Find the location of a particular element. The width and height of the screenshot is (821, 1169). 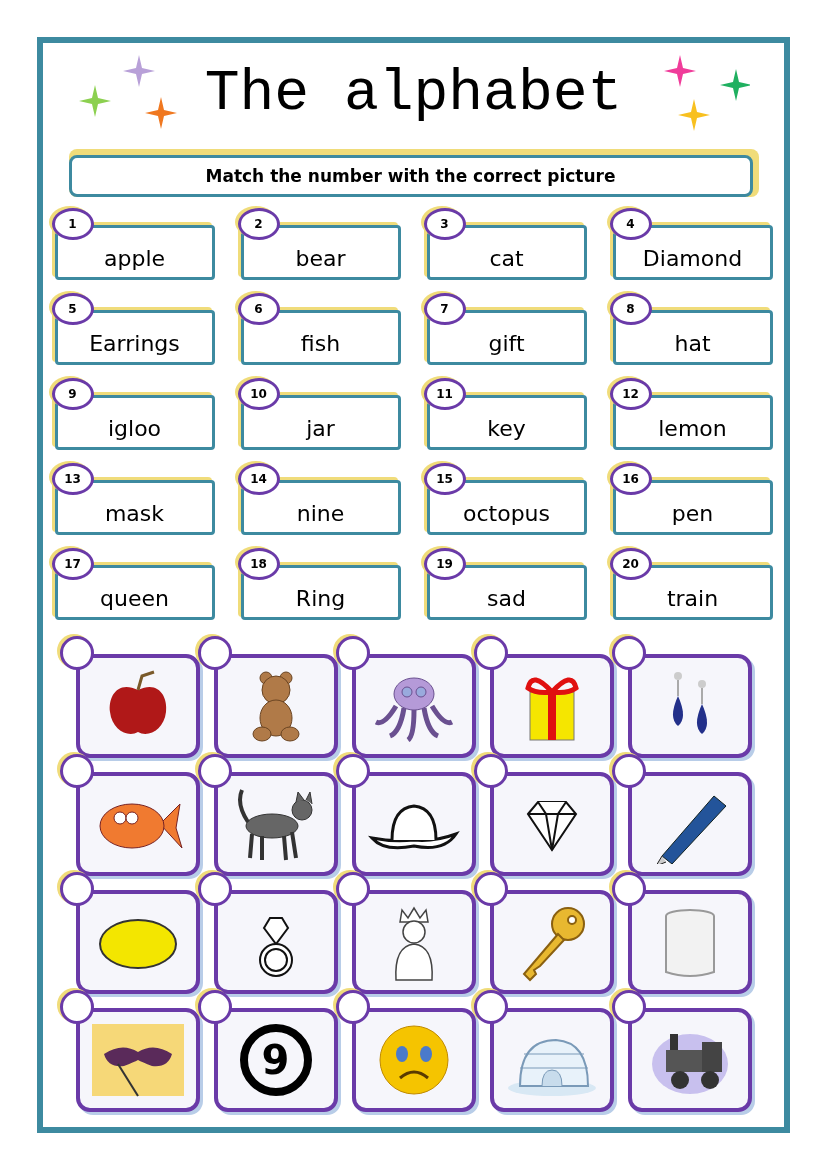

number-badge: 3 is located at coordinates (444, 224).